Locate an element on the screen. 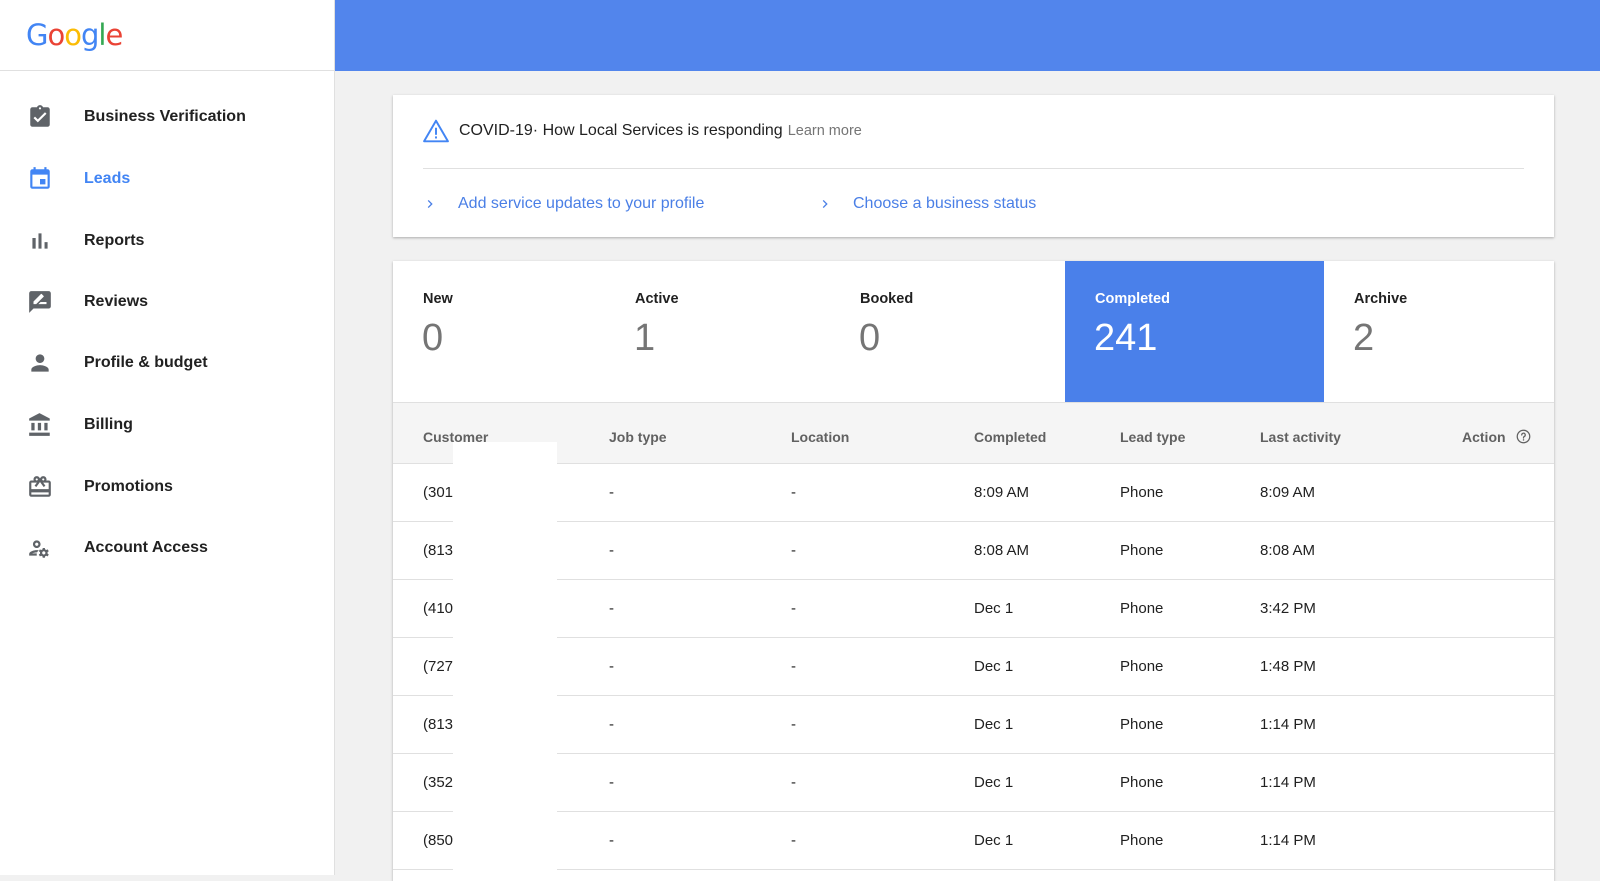  table-row: (813 - - Dec 1 Phone 1:14 PM is located at coordinates (973, 725).